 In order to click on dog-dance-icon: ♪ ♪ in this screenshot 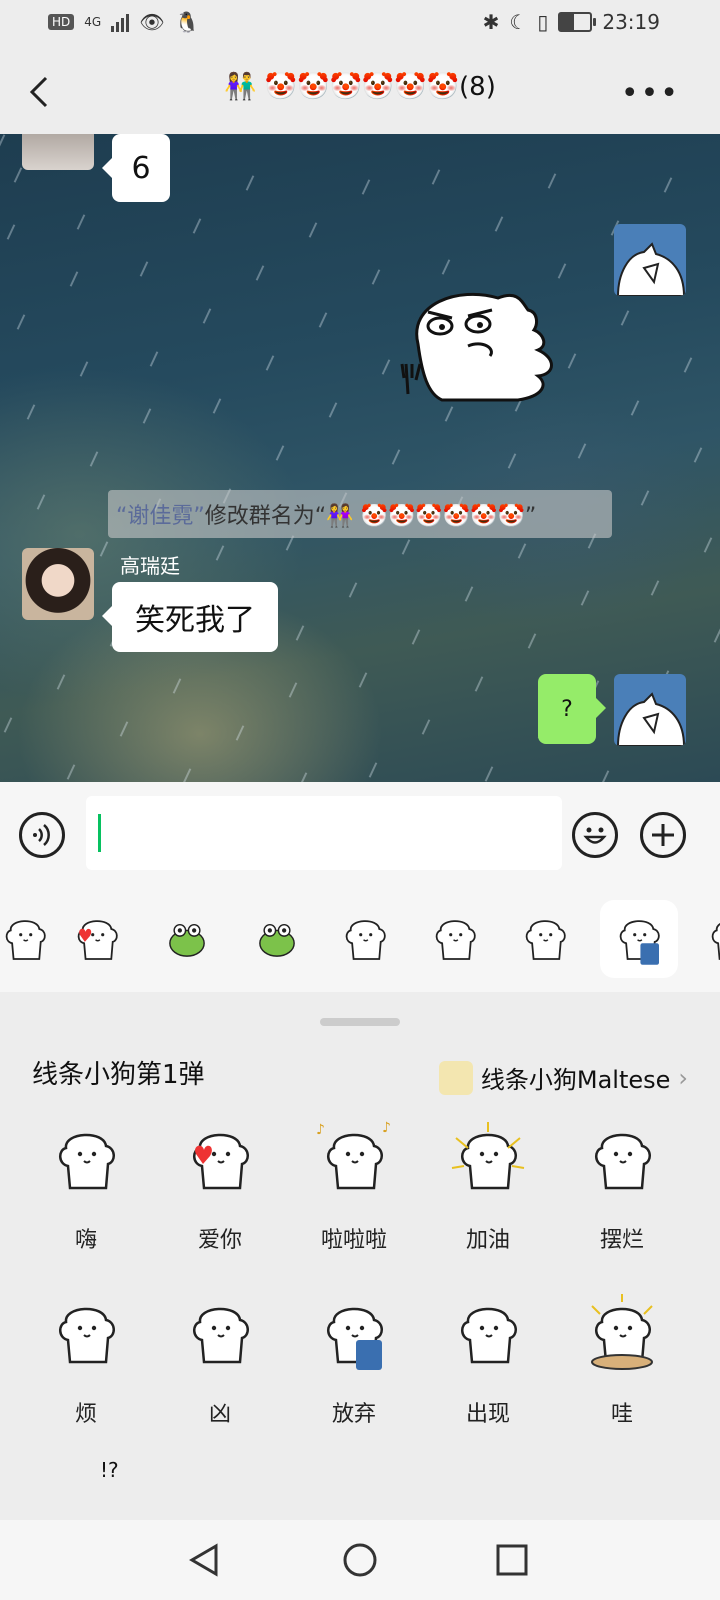, I will do `click(353, 1155)`.